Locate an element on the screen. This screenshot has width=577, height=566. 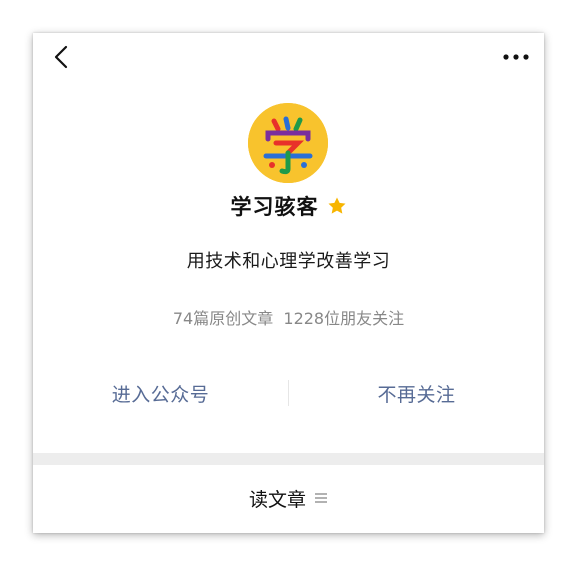
account-name: 学习骇客 is located at coordinates (274, 207).